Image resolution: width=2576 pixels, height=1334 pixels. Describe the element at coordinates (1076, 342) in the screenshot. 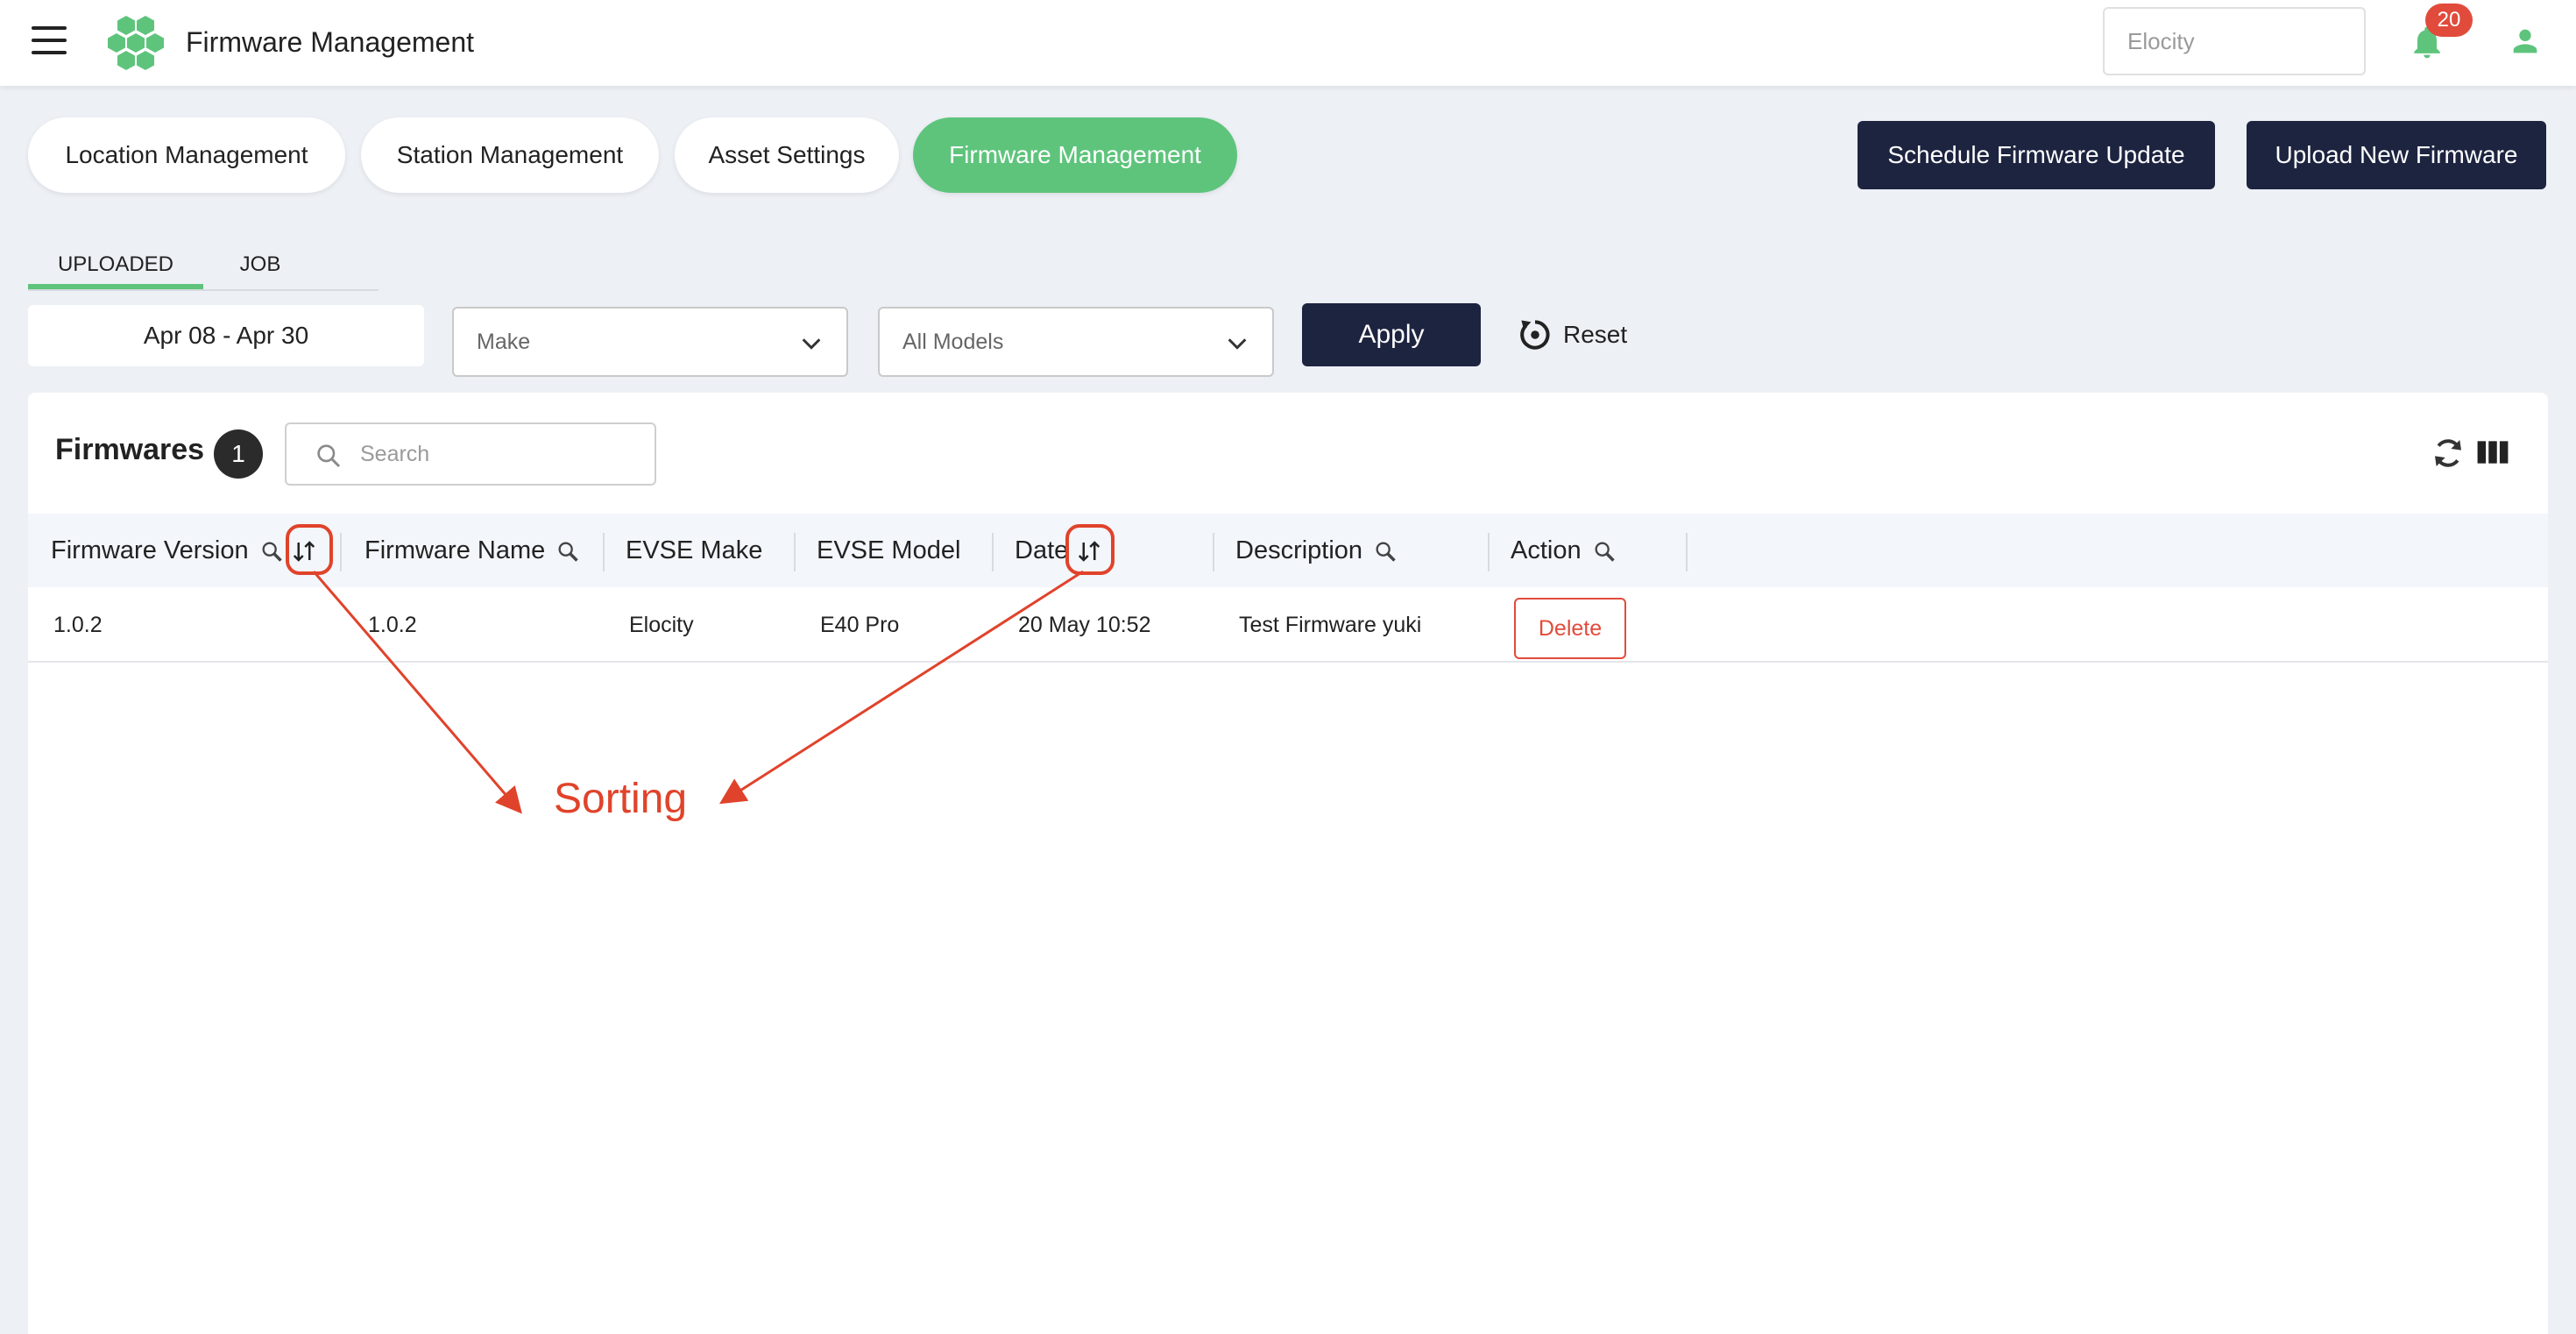

I see `model-select: All Models` at that location.